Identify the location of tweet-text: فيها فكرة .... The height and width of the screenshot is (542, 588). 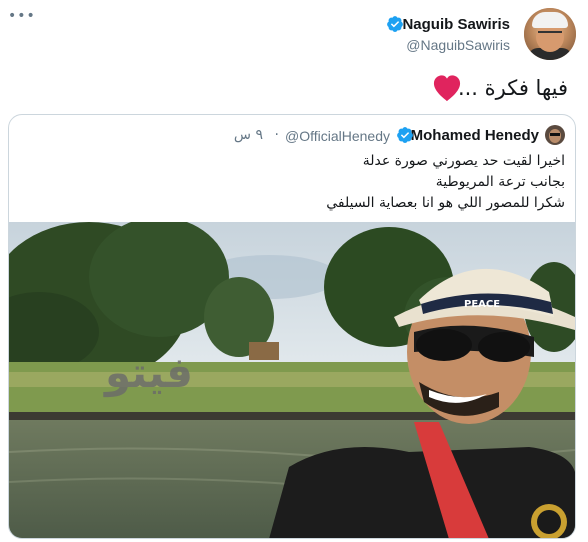
(512, 88).